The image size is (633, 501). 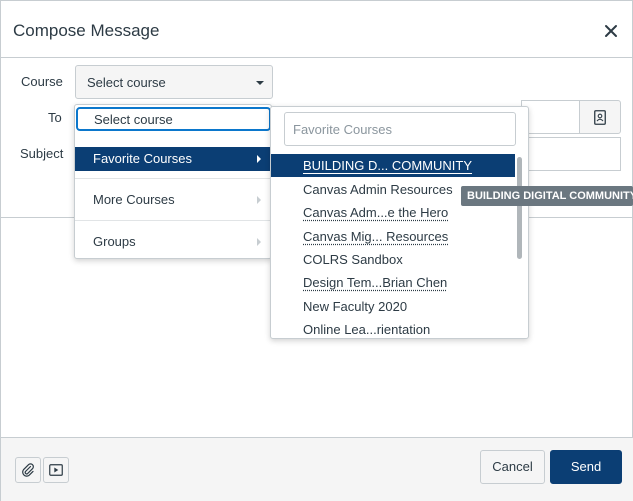 What do you see at coordinates (86, 31) in the screenshot?
I see `dialog-title: Compose Message` at bounding box center [86, 31].